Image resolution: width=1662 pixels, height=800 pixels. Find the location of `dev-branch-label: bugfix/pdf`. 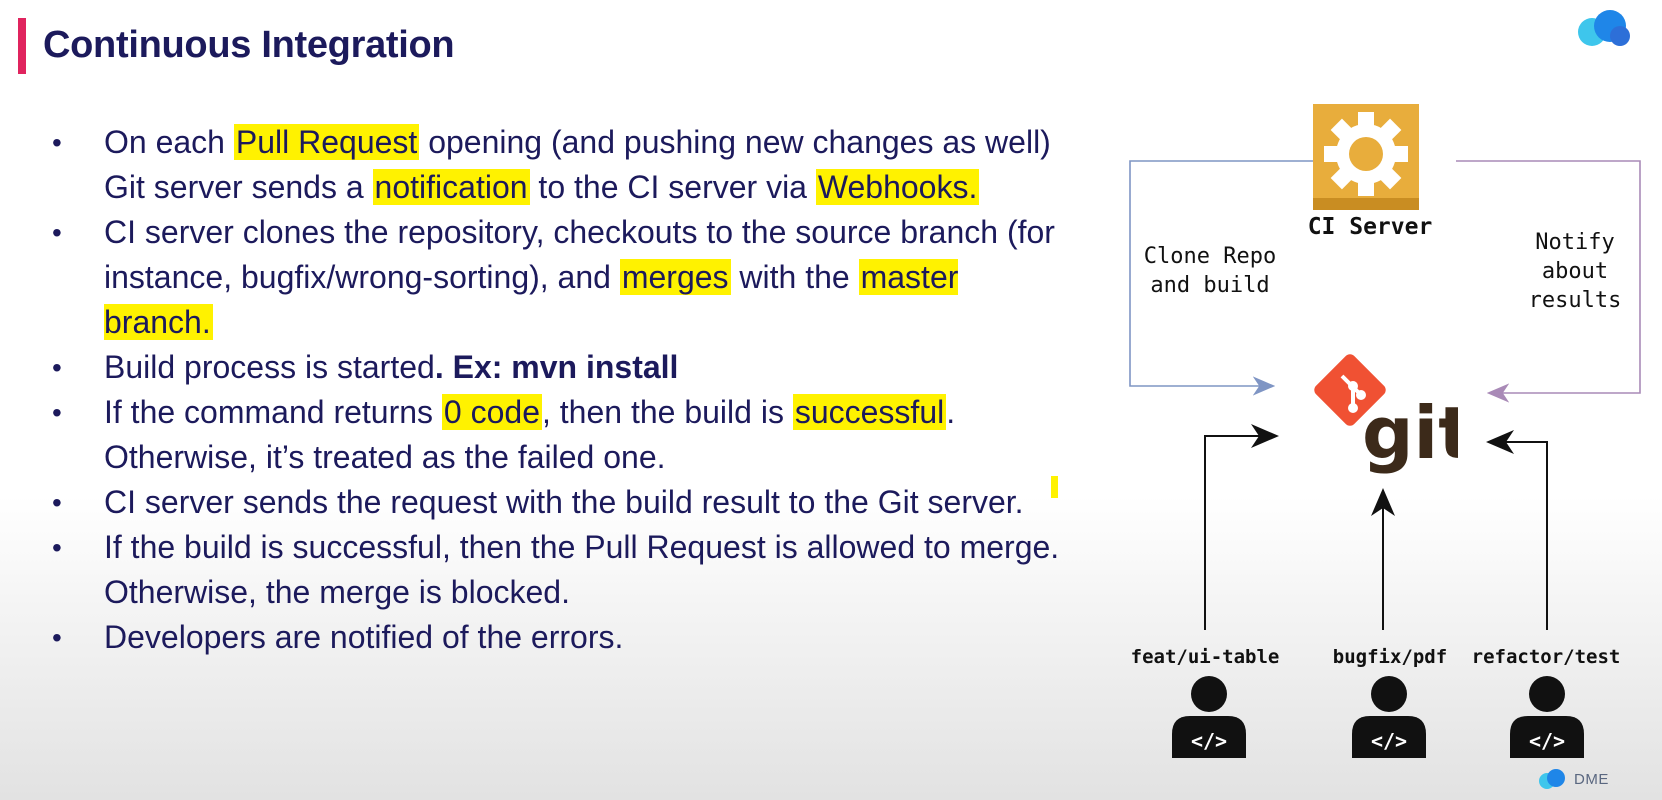

dev-branch-label: bugfix/pdf is located at coordinates (1390, 657).